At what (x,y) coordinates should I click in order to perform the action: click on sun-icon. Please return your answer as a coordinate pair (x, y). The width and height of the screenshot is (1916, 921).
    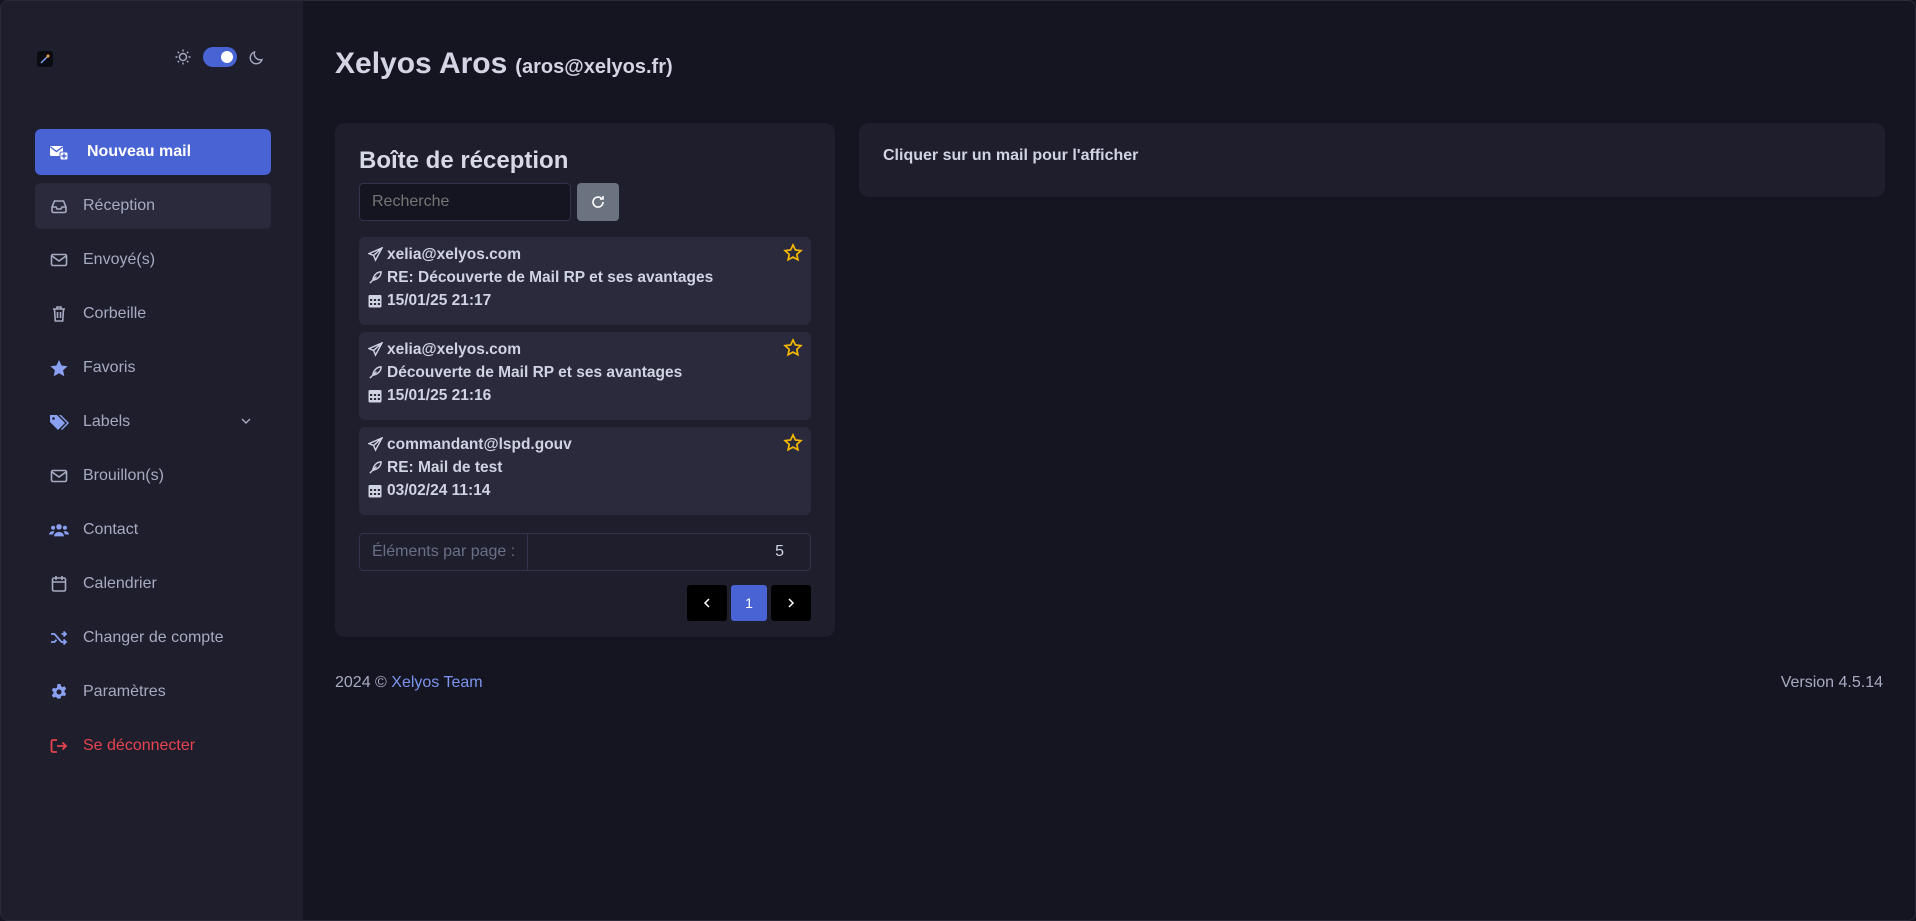
    Looking at the image, I should click on (183, 57).